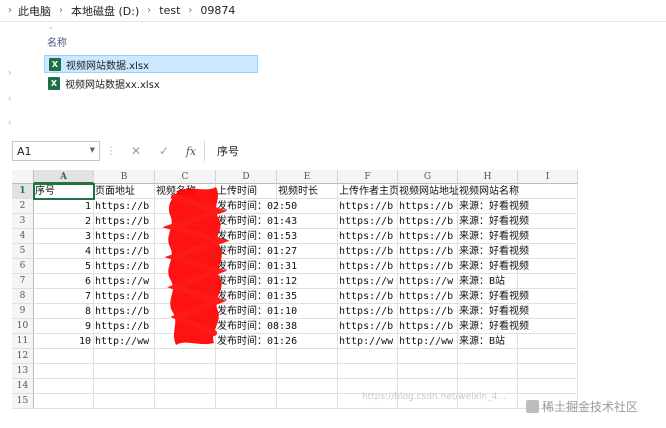 Image resolution: width=666 pixels, height=428 pixels. Describe the element at coordinates (23, 191) in the screenshot. I see `row-header: 1` at that location.